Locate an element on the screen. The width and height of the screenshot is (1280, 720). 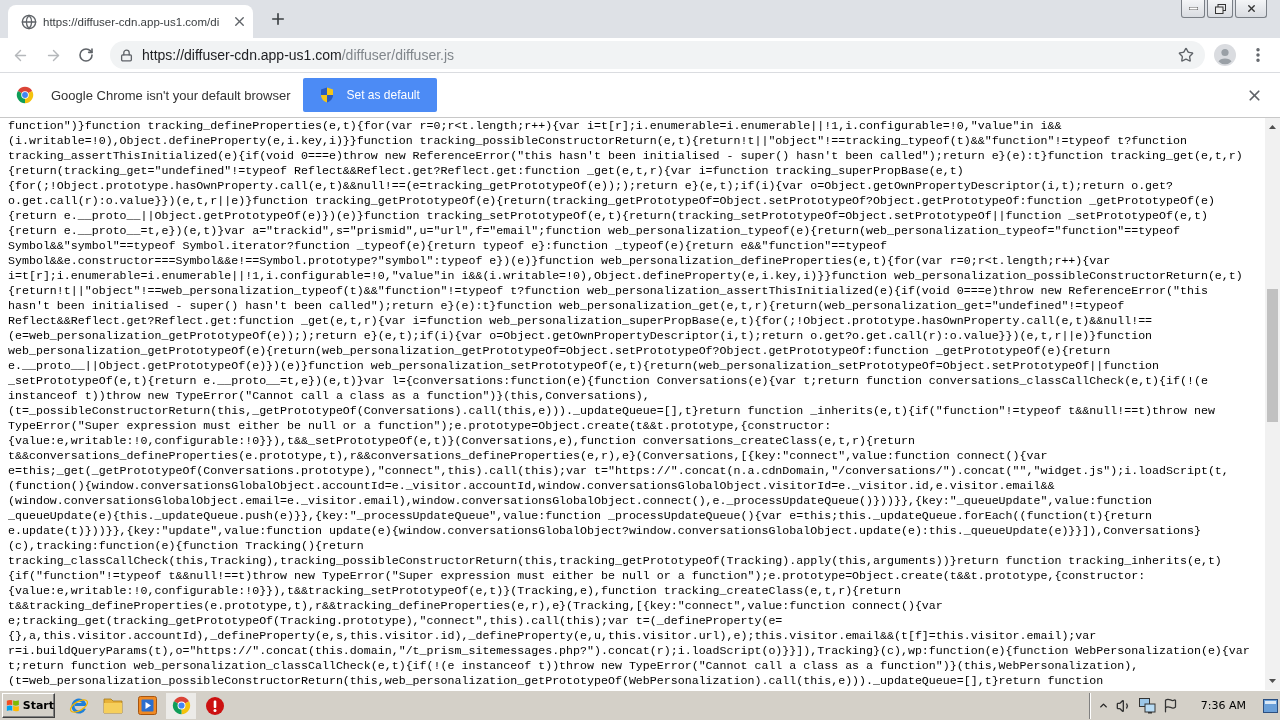
code-line: o.get.call(r):o.value}})(e,t,r||e)}function tracking_getPrototypeOf(e){return(tracking_getPrototypeOf=Object.setPrototypeOf?Object.getPrototypeOf:function _getPrototypeOf(e) is located at coordinates (611, 200).